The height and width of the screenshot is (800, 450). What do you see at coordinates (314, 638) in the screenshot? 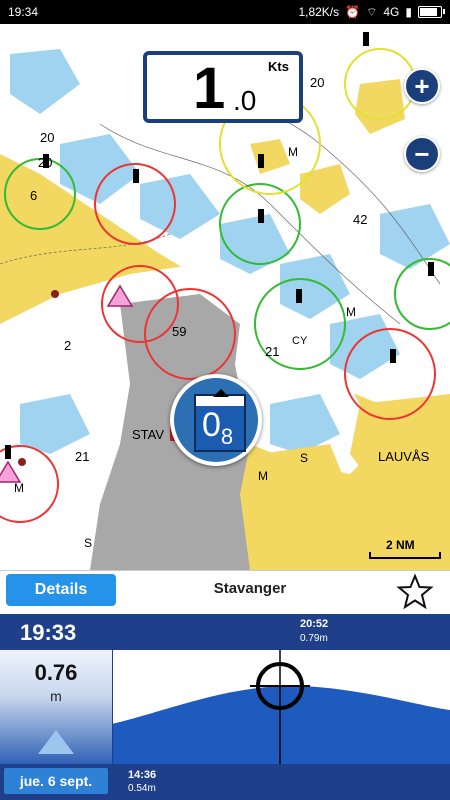
I see `tide-high-value: 0.79m` at bounding box center [314, 638].